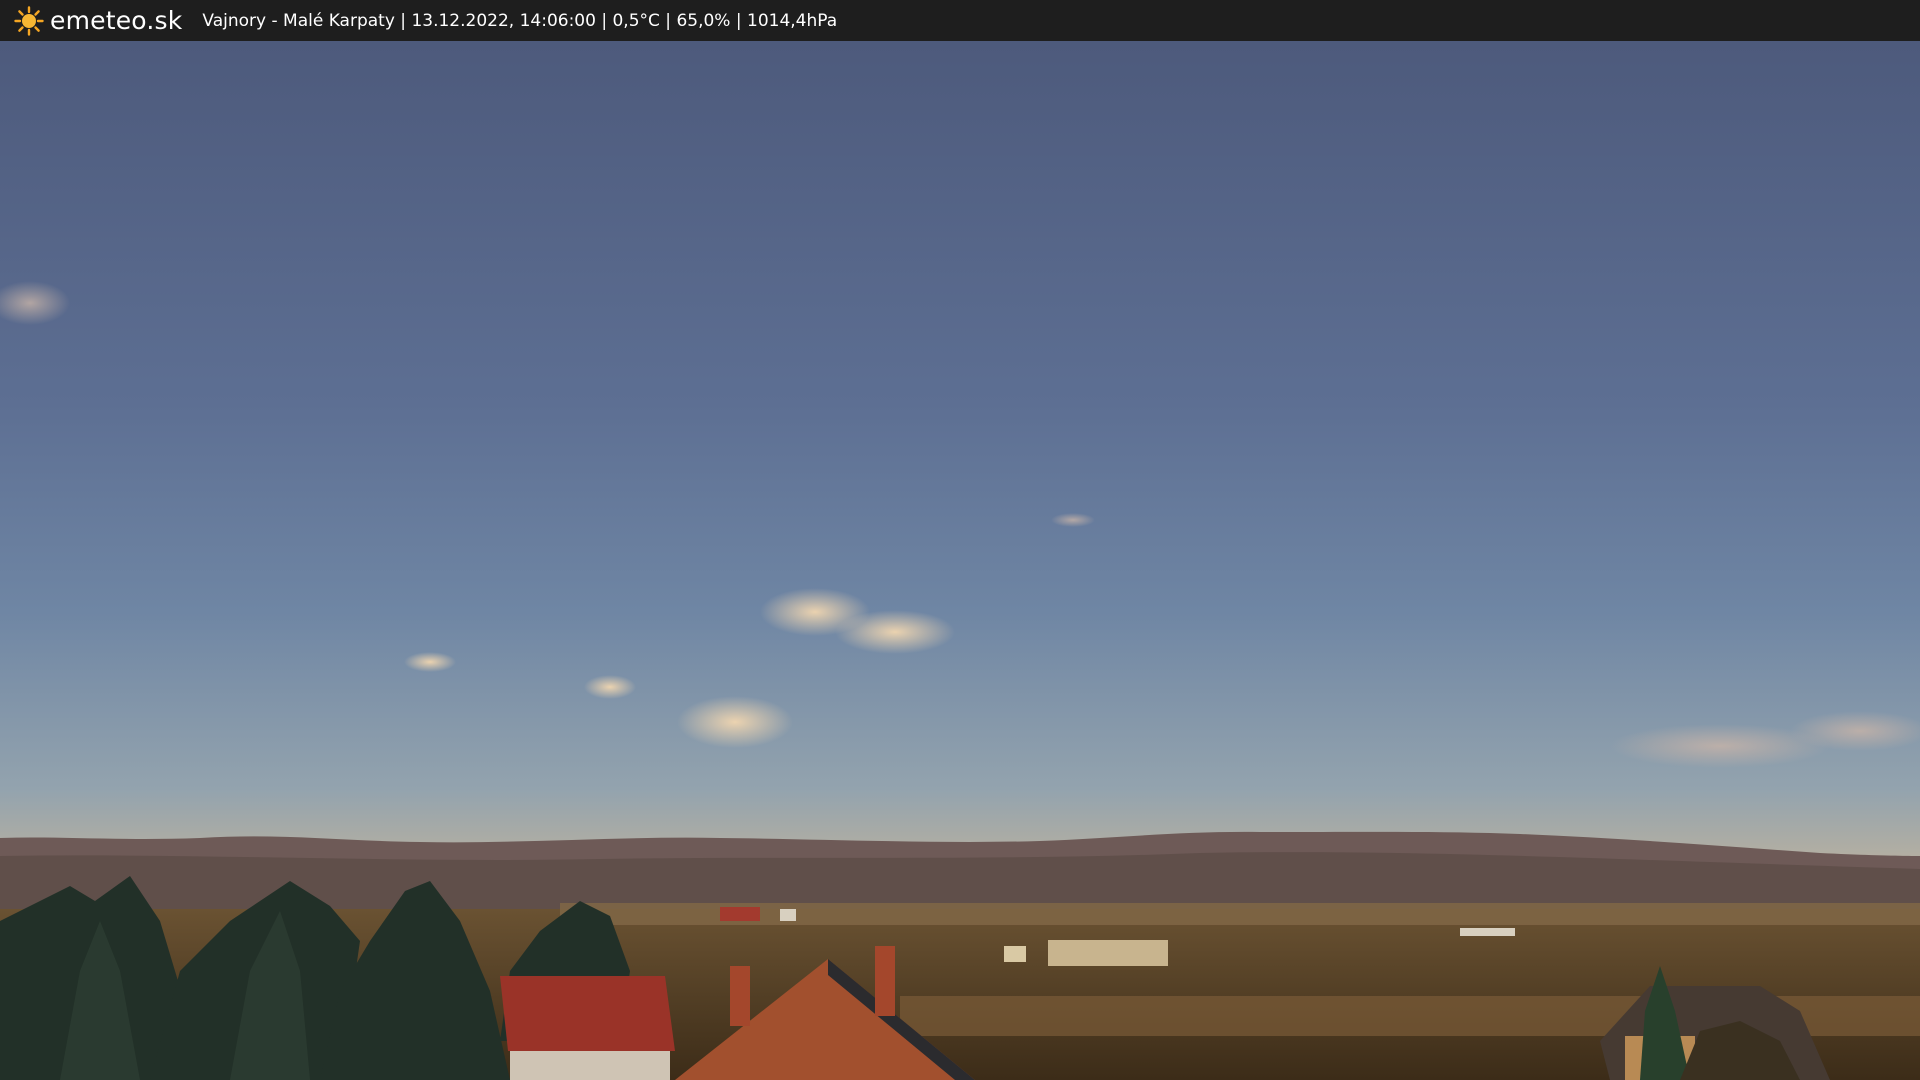  What do you see at coordinates (636, 20) in the screenshot?
I see `temperature-value: 0,5°C` at bounding box center [636, 20].